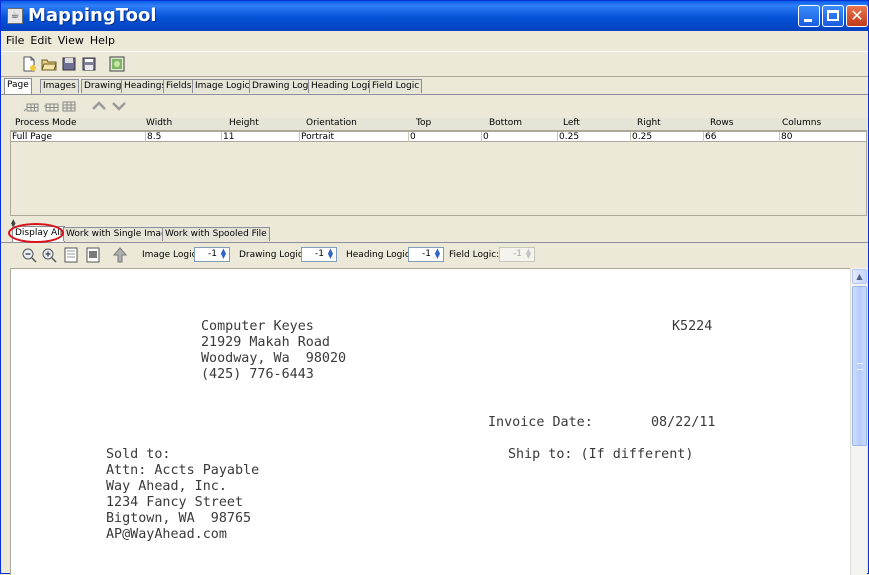  Describe the element at coordinates (51, 106) in the screenshot. I see `add-row-icon` at that location.